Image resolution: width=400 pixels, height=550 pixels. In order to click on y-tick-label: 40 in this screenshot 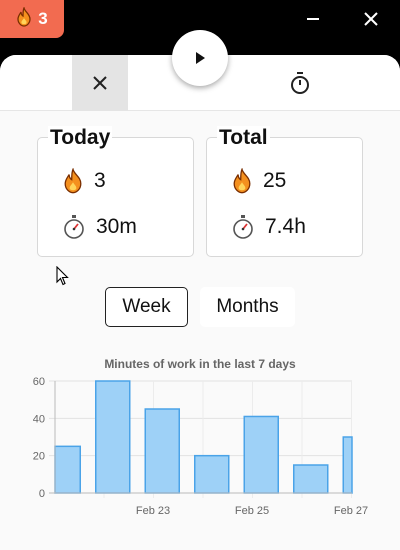, I will do `click(39, 419)`.